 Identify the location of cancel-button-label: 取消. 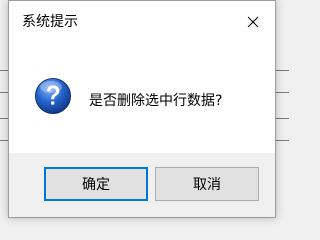
(207, 185).